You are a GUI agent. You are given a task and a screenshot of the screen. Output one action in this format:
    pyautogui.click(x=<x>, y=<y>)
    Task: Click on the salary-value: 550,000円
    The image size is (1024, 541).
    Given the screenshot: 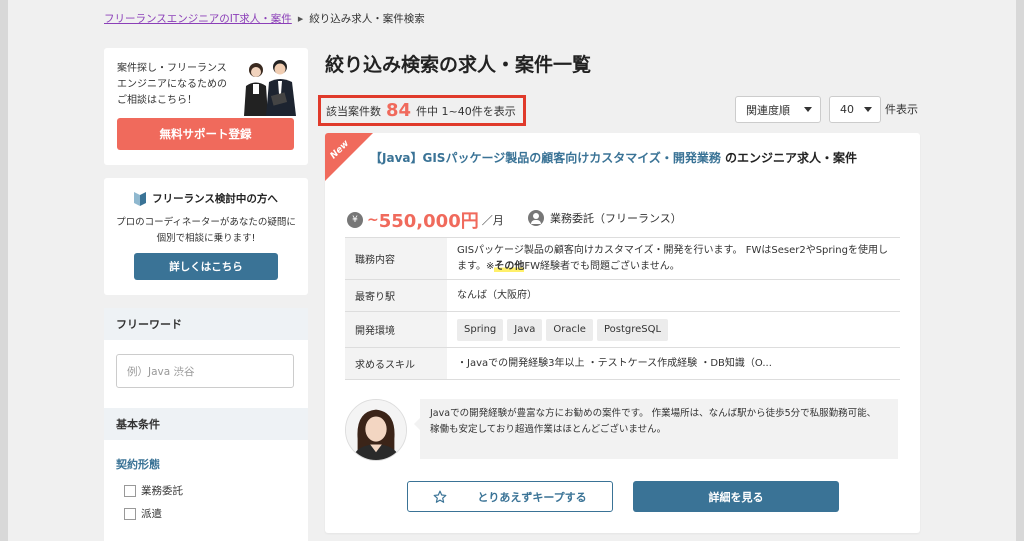 What is the action you would take?
    pyautogui.click(x=428, y=221)
    